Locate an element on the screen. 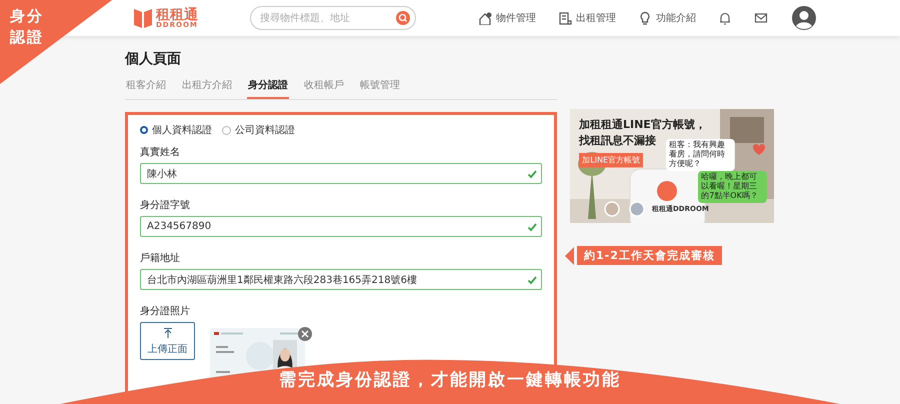 The image size is (900, 404). tab: 身分認證 is located at coordinates (268, 89).